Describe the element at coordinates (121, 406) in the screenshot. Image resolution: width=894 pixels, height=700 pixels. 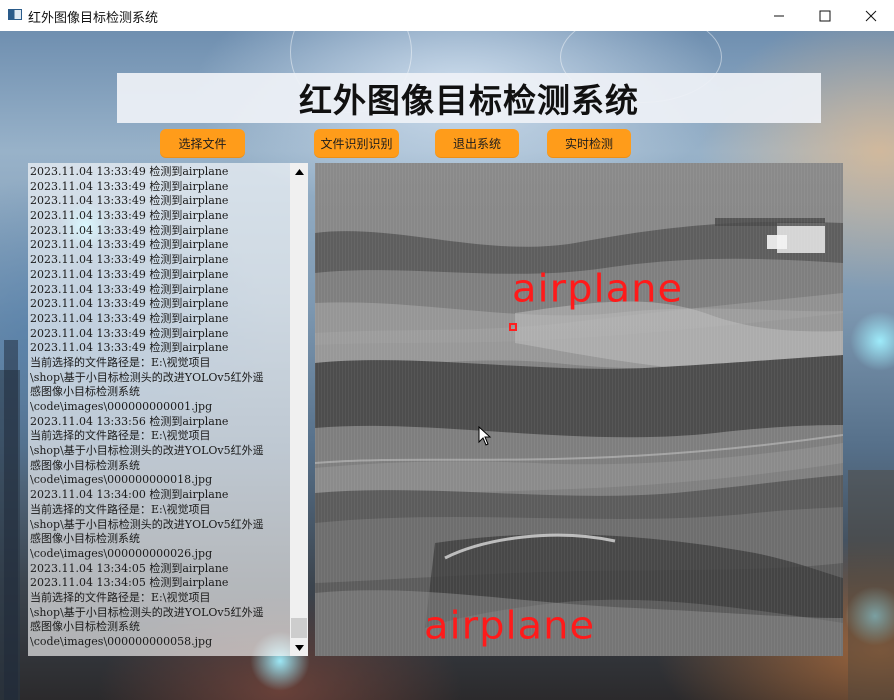
I see `log-line: \code\images\000000000001.jpg` at that location.